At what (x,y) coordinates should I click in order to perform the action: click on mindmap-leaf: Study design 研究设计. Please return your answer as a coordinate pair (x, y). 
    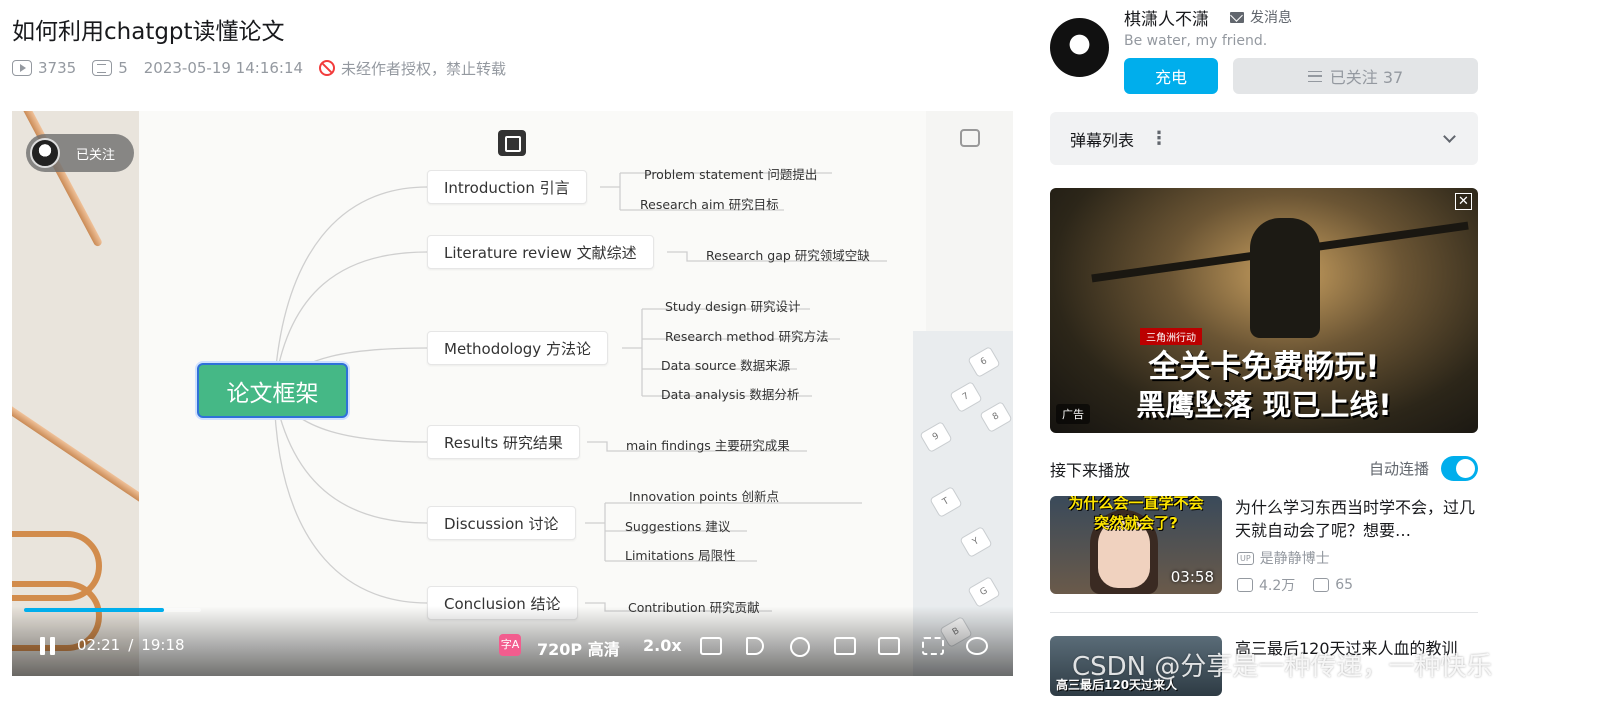
    Looking at the image, I should click on (733, 306).